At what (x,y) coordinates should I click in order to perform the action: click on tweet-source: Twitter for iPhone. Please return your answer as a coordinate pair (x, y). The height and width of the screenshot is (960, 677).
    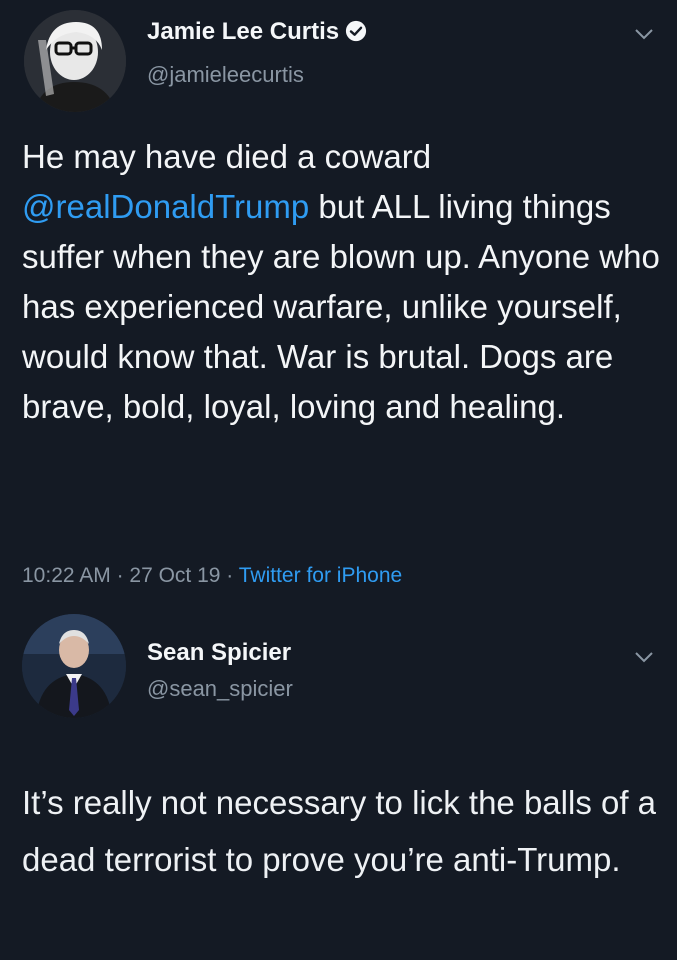
    Looking at the image, I should click on (320, 575).